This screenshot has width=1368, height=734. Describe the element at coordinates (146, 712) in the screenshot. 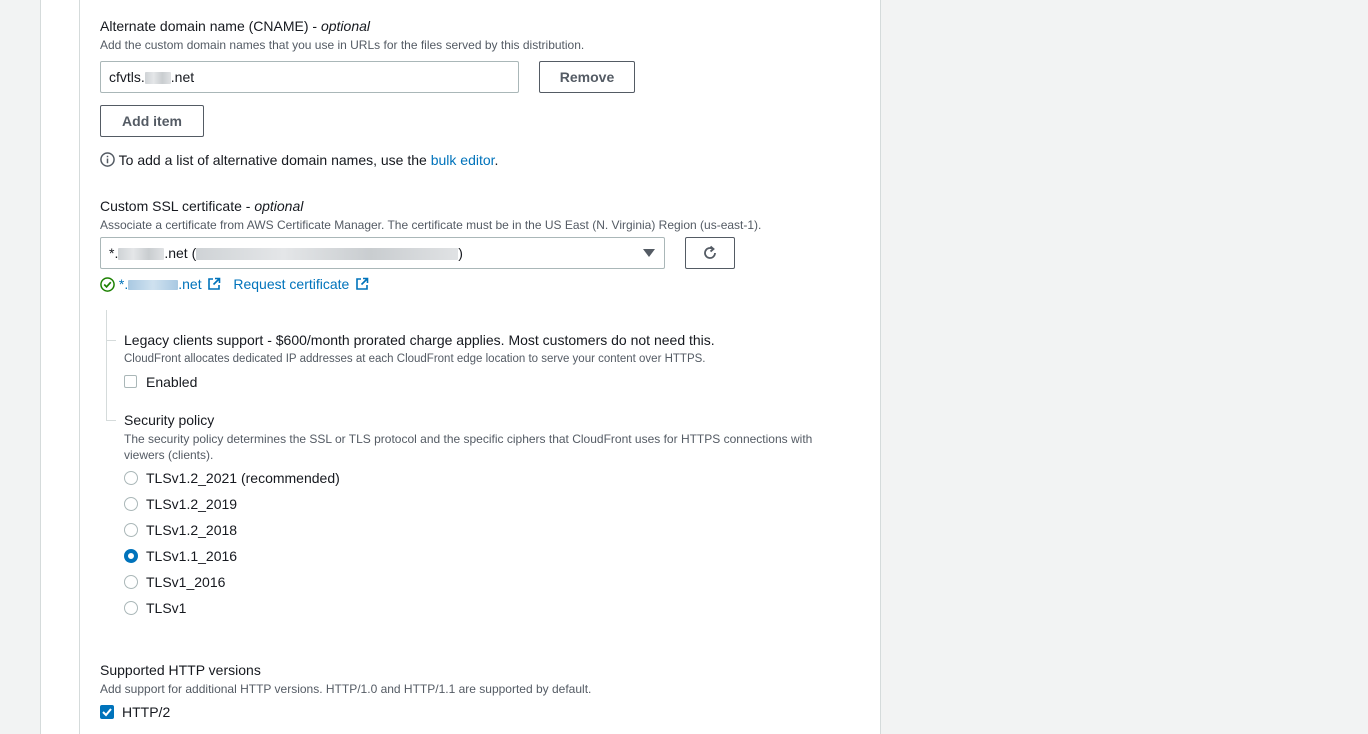

I see `http2-label: HTTP/2` at that location.